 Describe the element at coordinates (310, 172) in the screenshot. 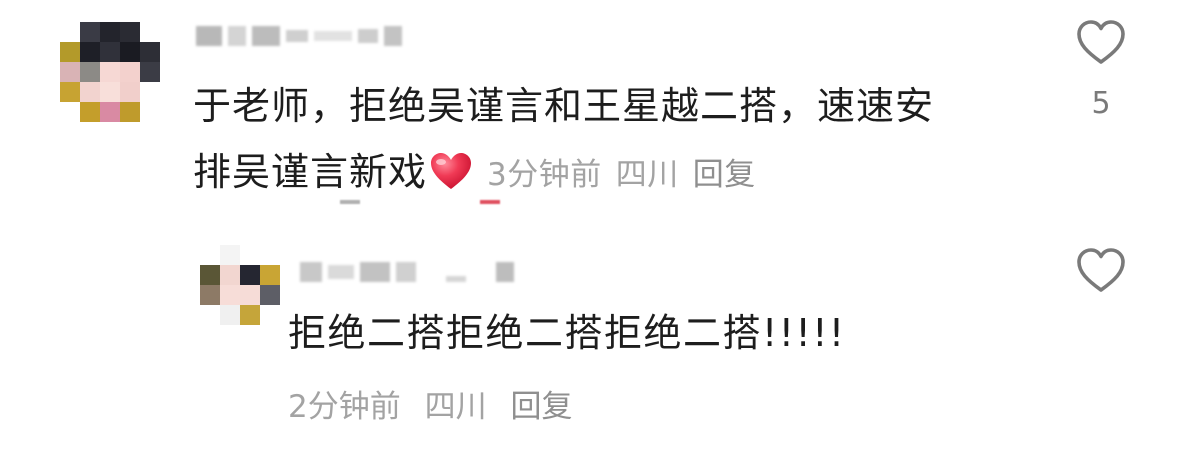

I see `comment-text-line: 排吴谨言新戏` at that location.